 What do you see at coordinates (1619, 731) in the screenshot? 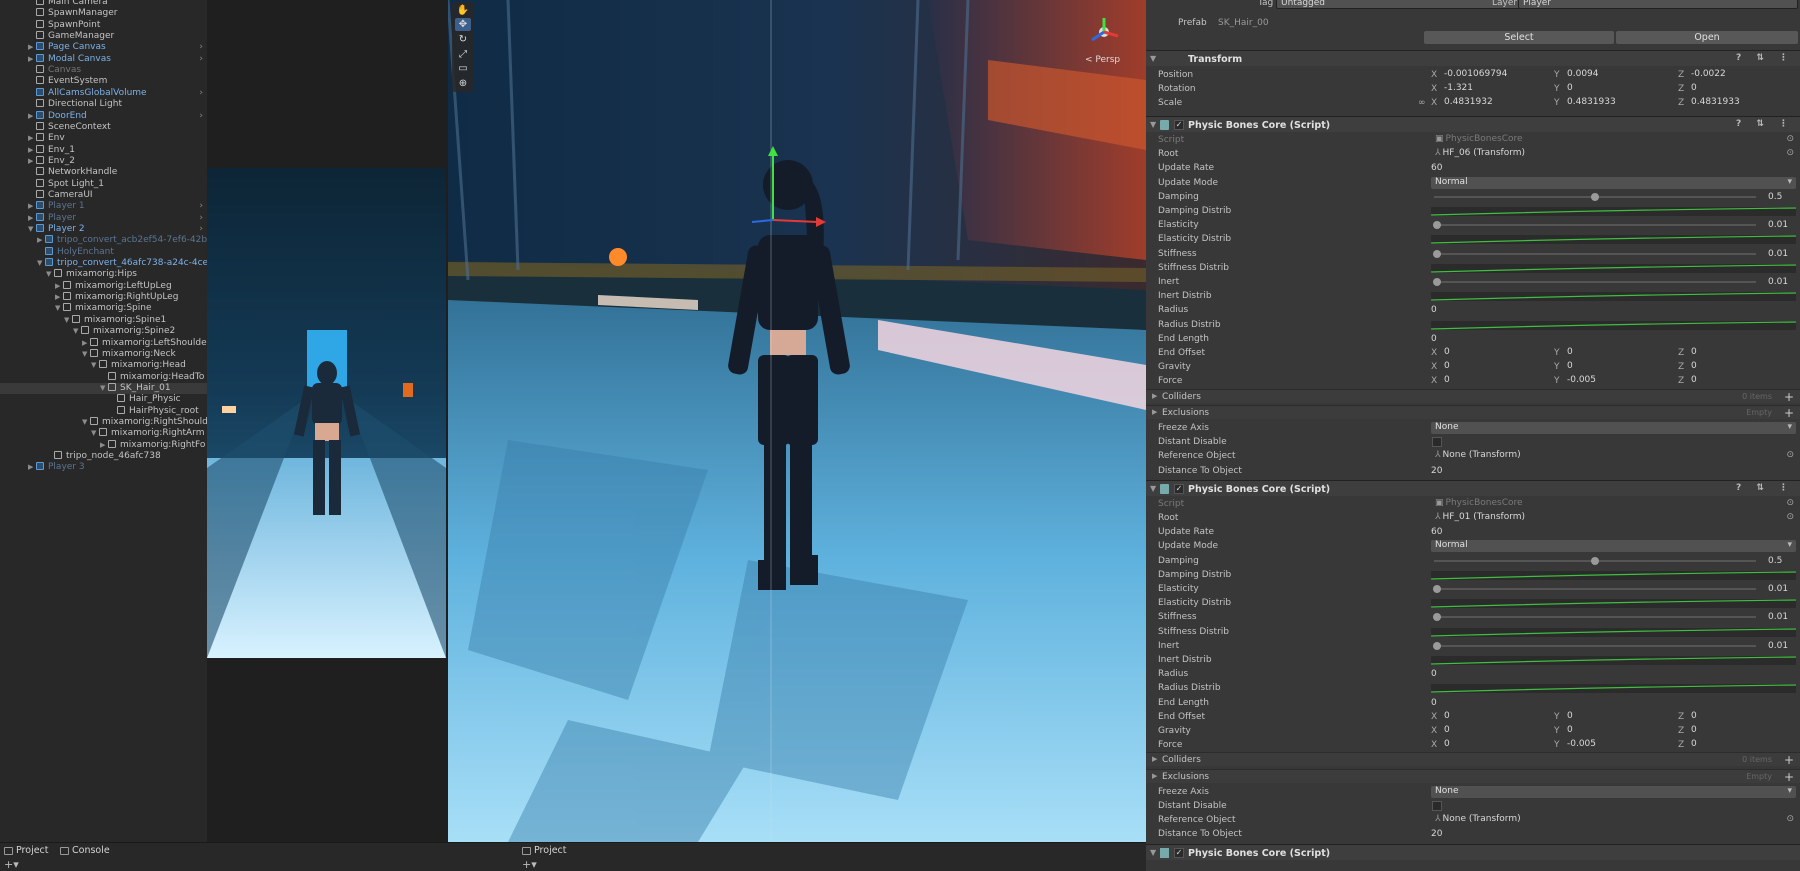
I see `gravity-y-field: 0` at bounding box center [1619, 731].